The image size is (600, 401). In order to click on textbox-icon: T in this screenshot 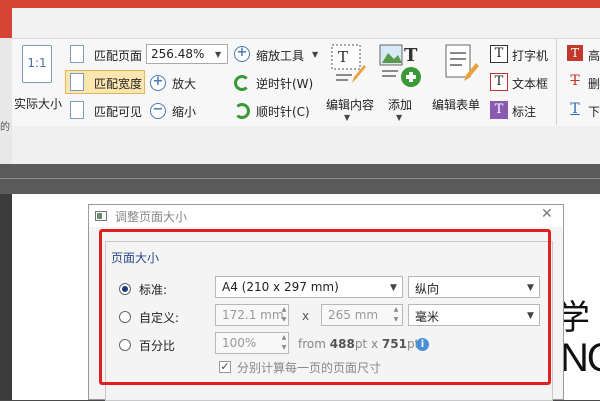, I will do `click(499, 82)`.